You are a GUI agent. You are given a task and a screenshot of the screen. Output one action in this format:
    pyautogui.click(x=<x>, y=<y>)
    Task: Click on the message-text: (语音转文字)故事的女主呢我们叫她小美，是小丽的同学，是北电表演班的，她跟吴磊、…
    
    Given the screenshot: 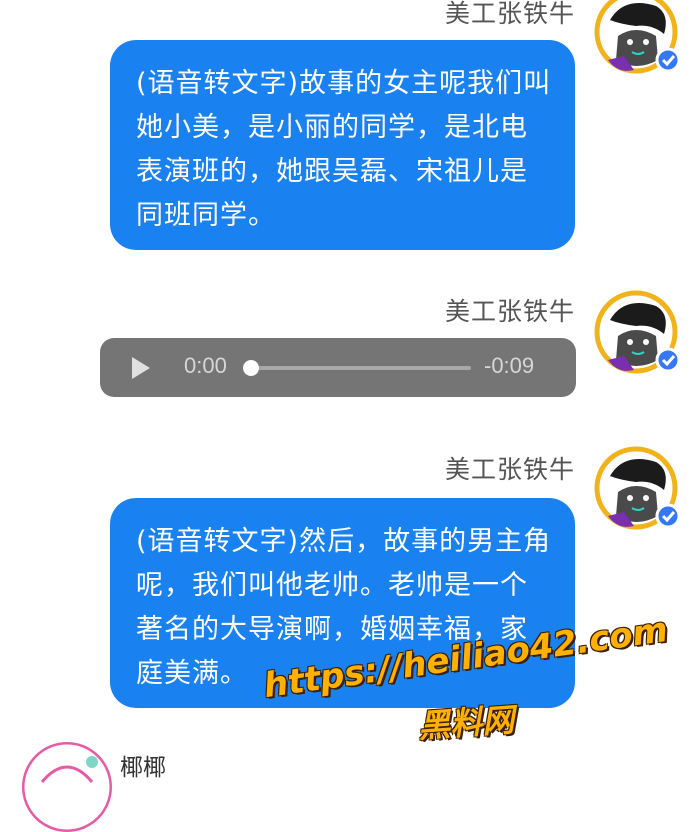 What is the action you would take?
    pyautogui.click(x=344, y=149)
    